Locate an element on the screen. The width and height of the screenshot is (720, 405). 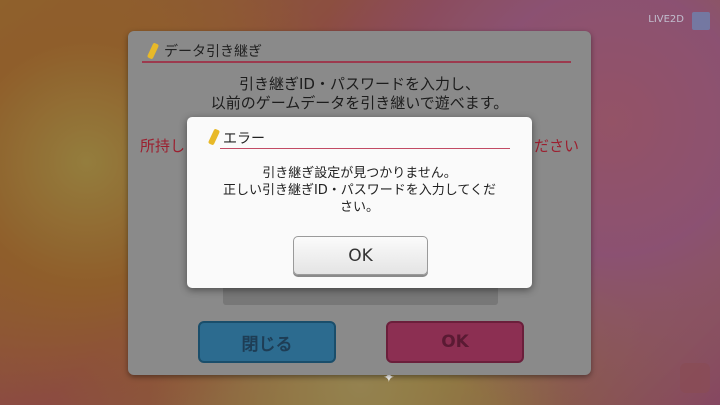
error-message-line: さい。 is located at coordinates (359, 207).